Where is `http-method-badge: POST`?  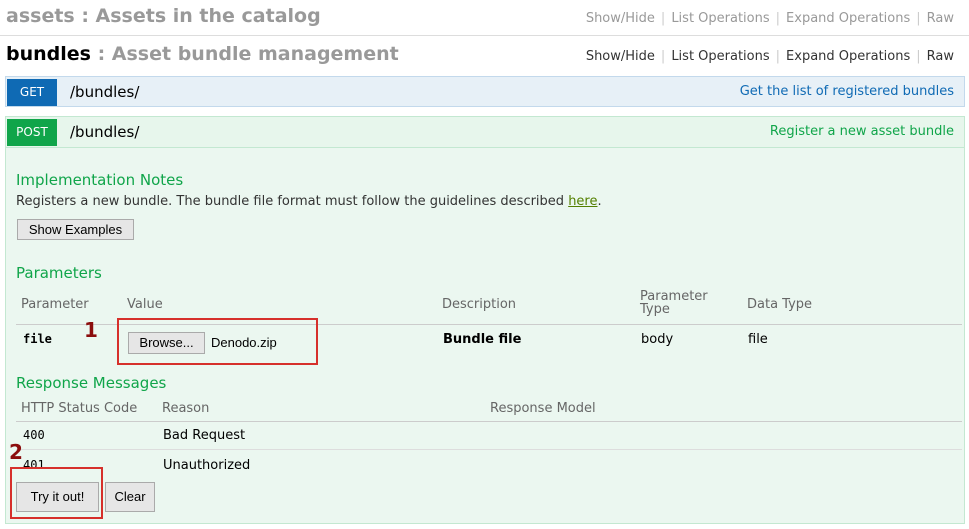
http-method-badge: POST is located at coordinates (32, 132).